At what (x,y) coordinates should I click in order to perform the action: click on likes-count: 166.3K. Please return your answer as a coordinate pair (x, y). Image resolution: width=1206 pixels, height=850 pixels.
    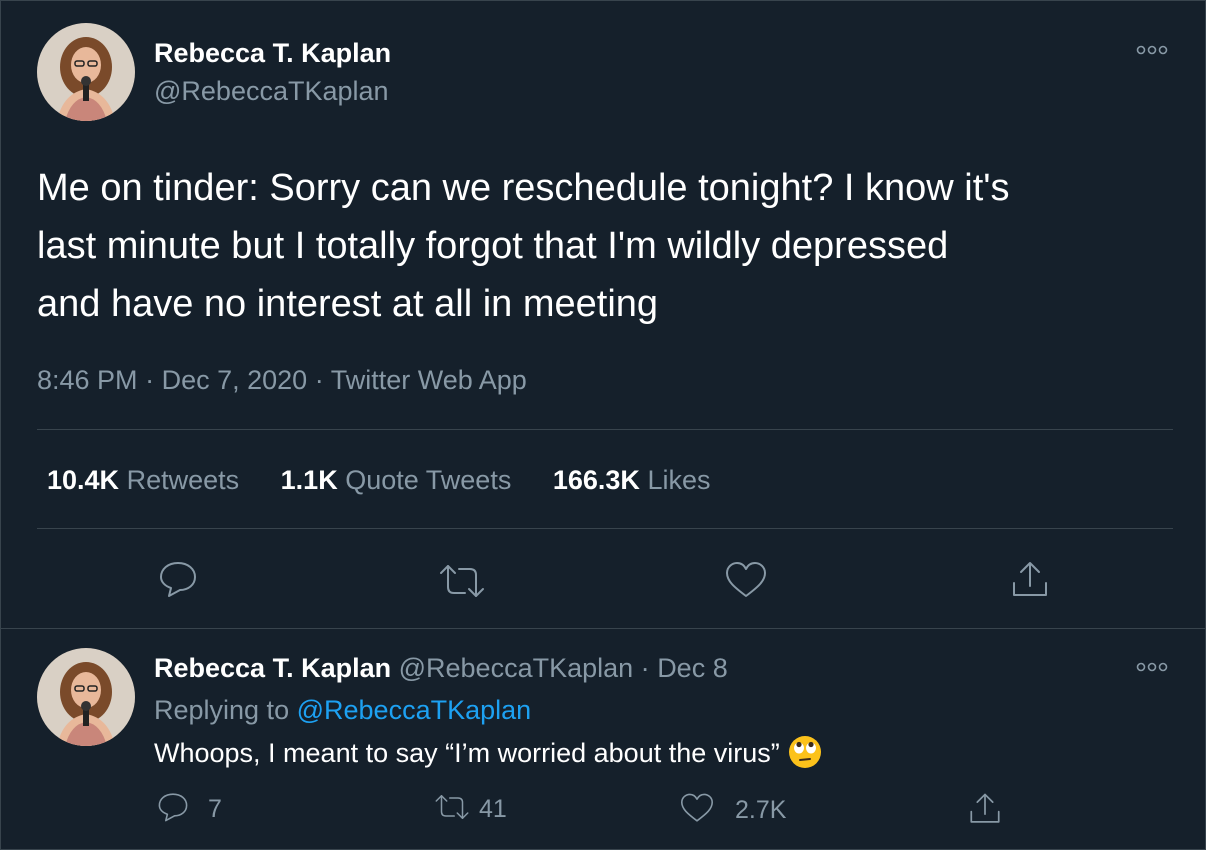
    Looking at the image, I should click on (596, 480).